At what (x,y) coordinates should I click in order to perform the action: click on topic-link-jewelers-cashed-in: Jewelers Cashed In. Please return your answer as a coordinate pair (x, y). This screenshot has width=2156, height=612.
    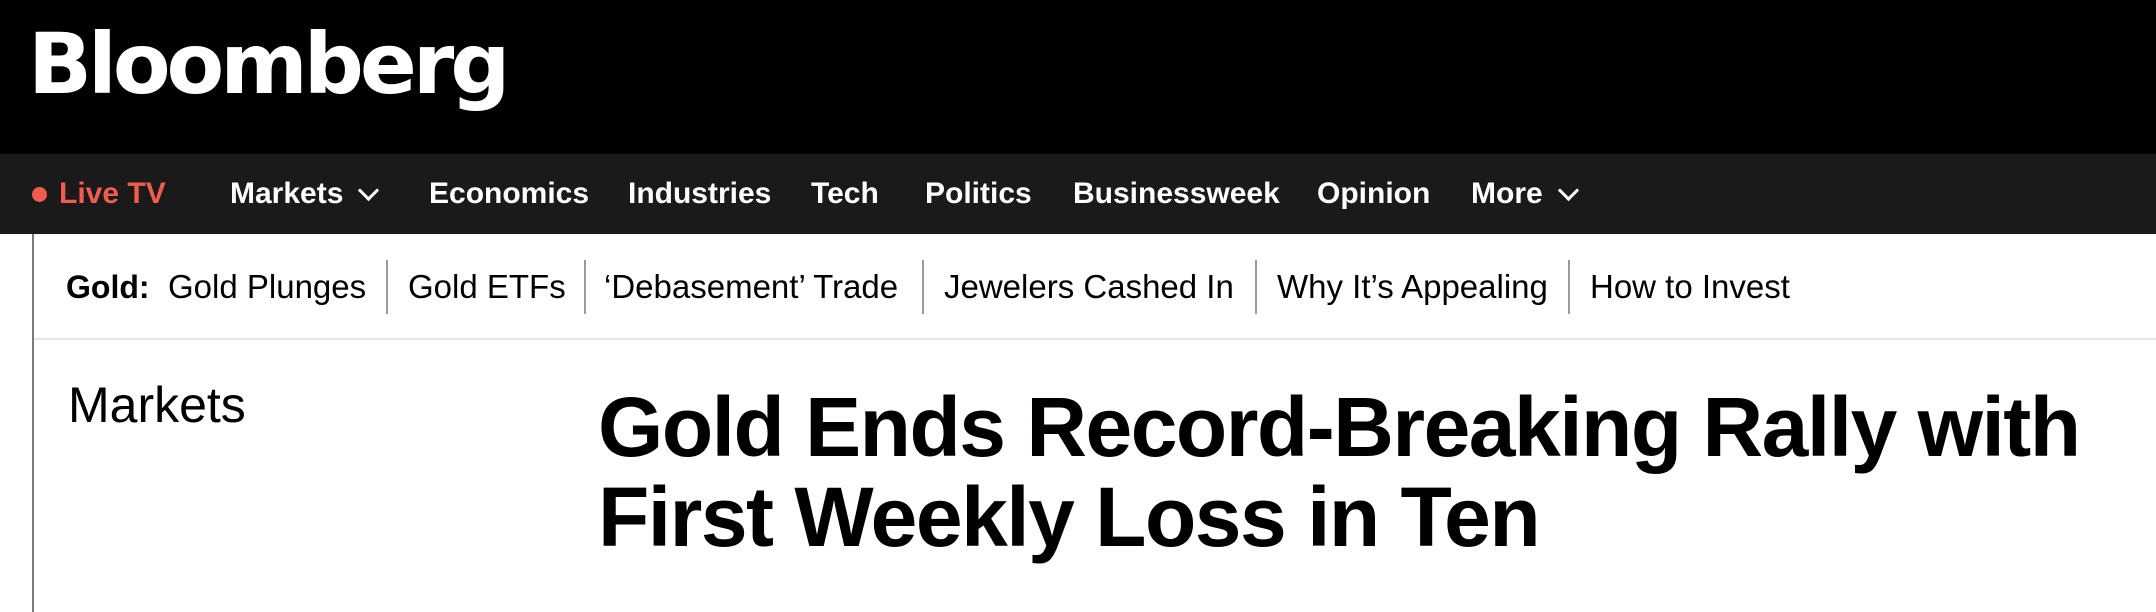
    Looking at the image, I should click on (1089, 287).